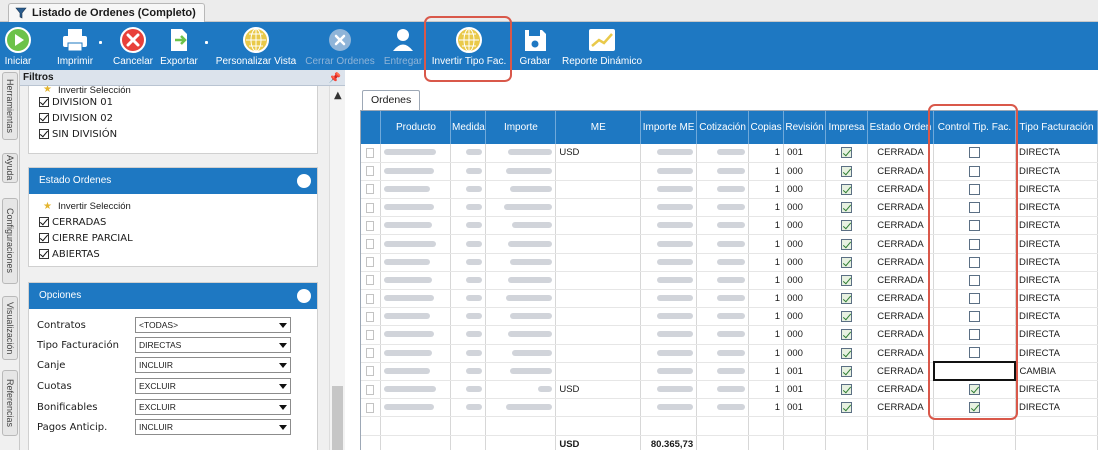  What do you see at coordinates (340, 46) in the screenshot?
I see `cerrar-ordenes-button: Cerrar Ordenes` at bounding box center [340, 46].